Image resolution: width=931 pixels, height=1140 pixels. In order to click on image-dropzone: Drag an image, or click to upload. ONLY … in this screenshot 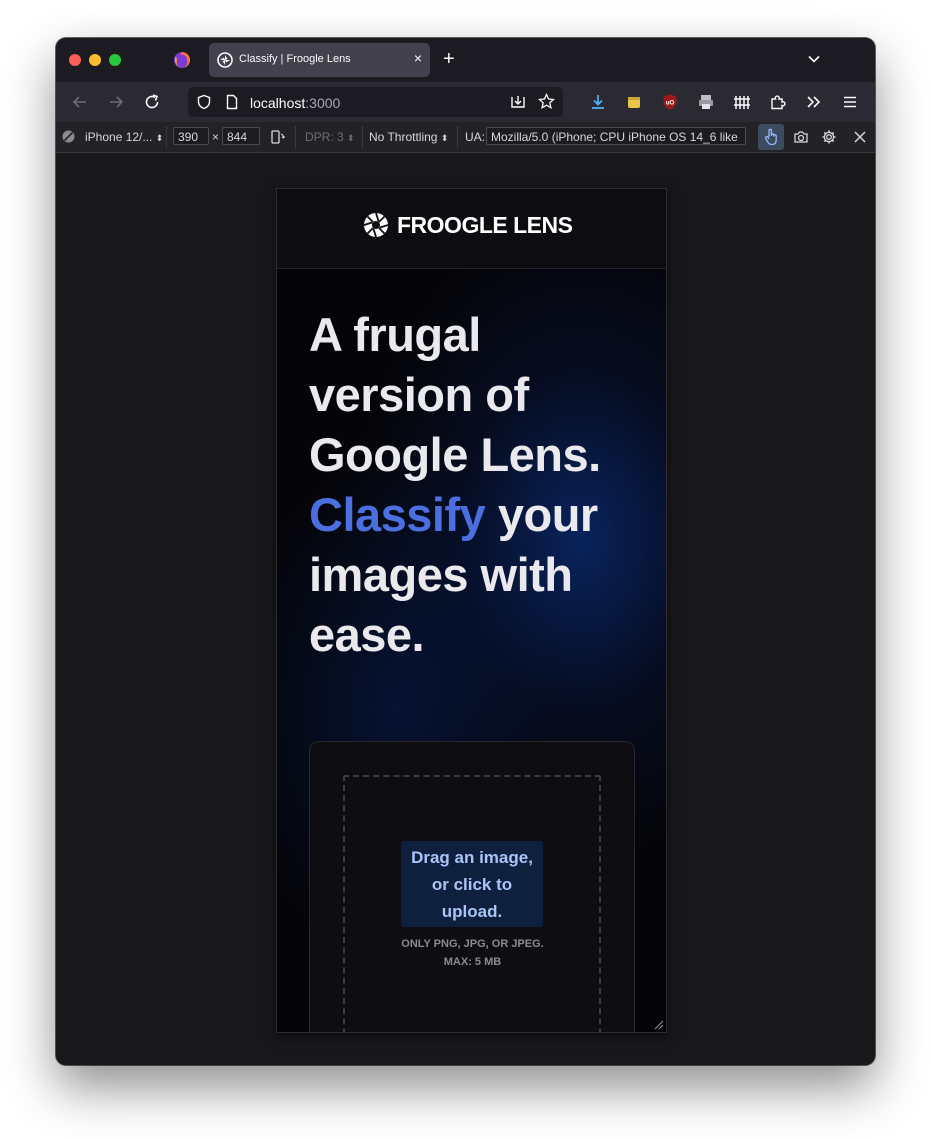, I will do `click(472, 903)`.